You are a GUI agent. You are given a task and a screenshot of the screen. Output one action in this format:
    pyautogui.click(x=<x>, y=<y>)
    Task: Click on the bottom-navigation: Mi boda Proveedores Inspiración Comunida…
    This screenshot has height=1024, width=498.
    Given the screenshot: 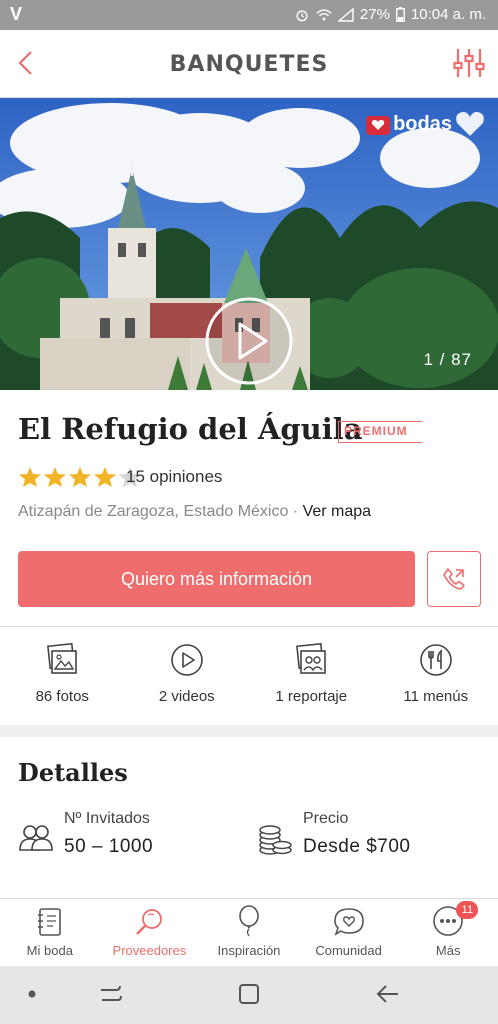 What is the action you would take?
    pyautogui.click(x=249, y=932)
    